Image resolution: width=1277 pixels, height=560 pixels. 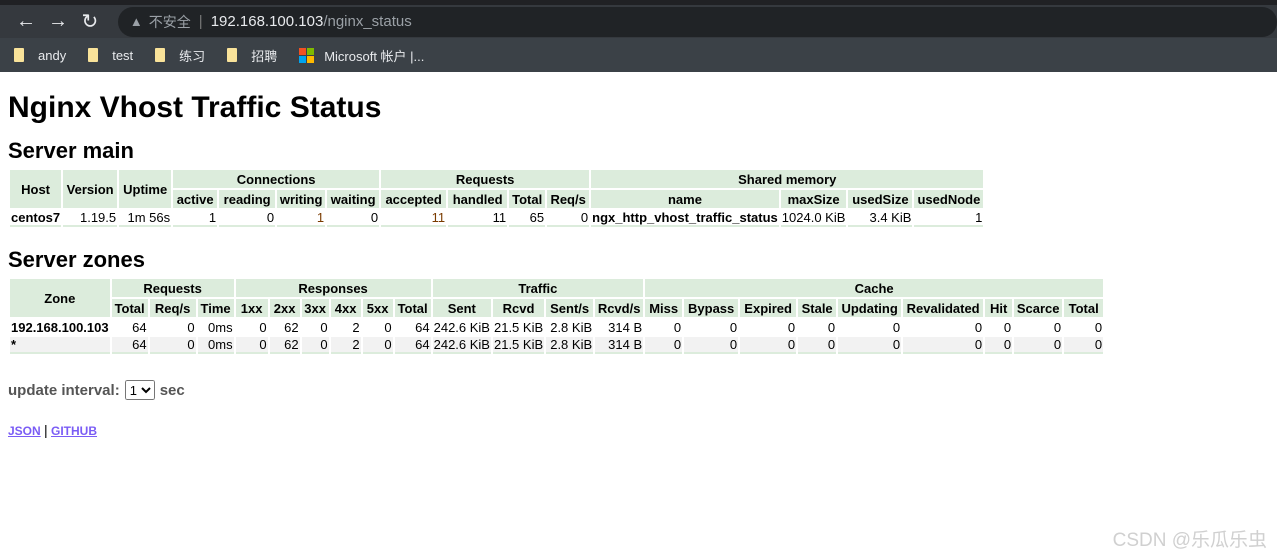 What do you see at coordinates (52, 55) in the screenshot?
I see `bookmark-label: andy` at bounding box center [52, 55].